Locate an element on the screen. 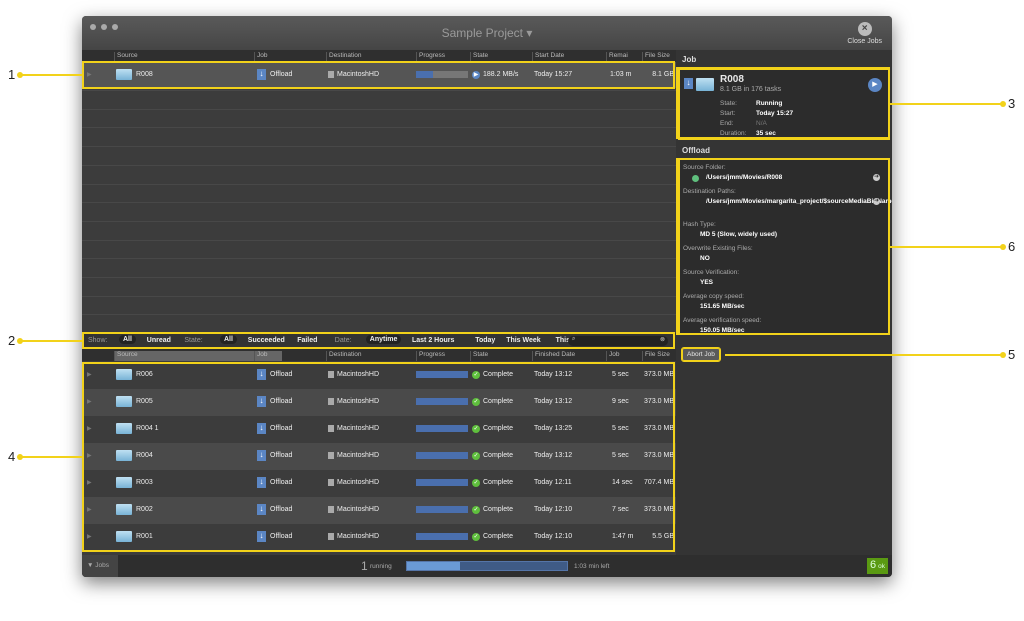  file-size: 373.0 MB is located at coordinates (659, 509).